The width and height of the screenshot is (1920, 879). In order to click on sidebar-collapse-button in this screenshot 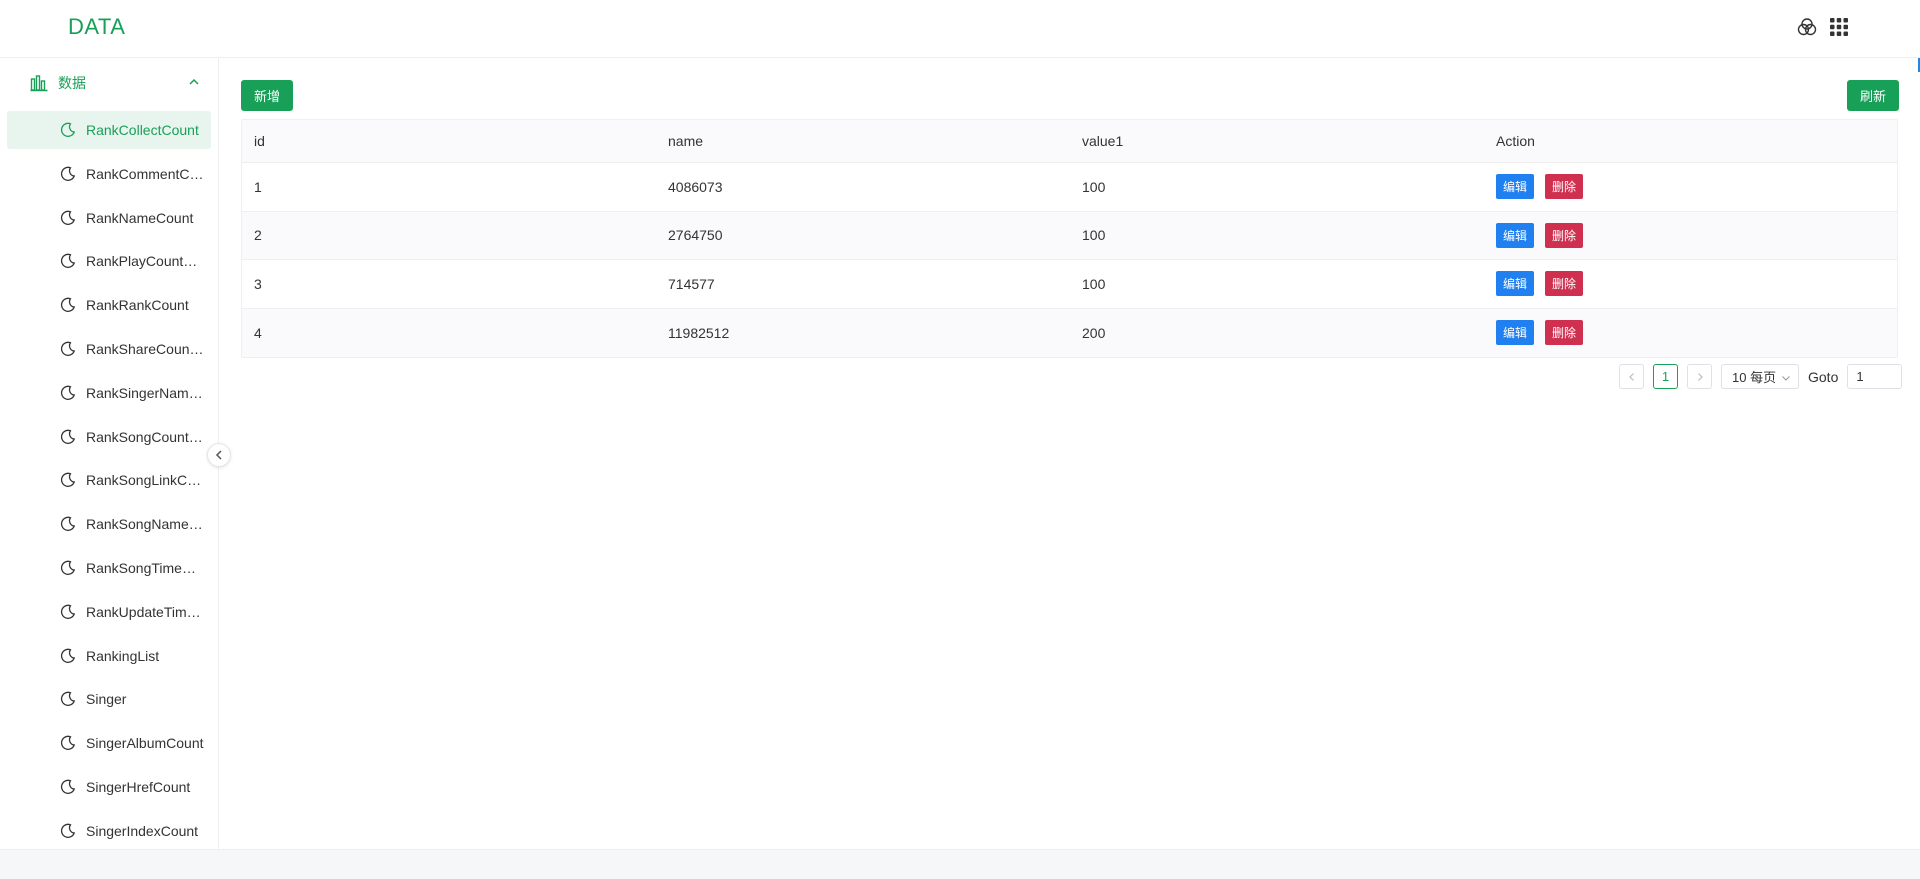, I will do `click(219, 455)`.